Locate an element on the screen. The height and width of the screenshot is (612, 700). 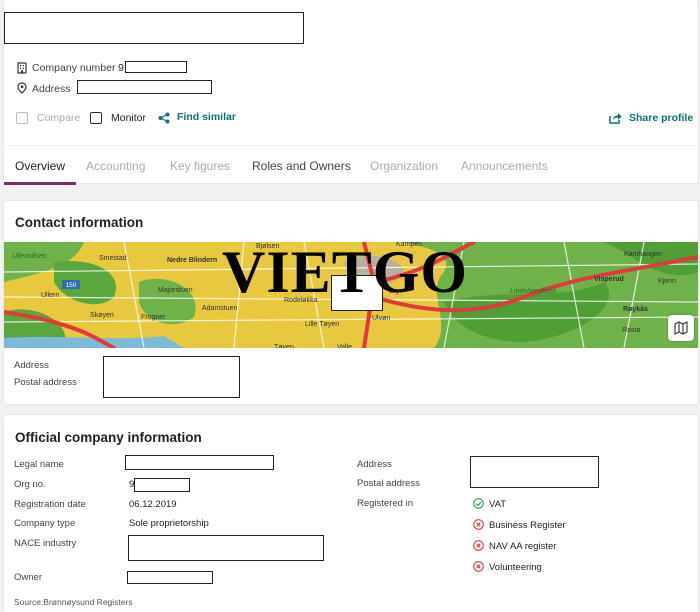
address-label: Address is located at coordinates (51, 89).